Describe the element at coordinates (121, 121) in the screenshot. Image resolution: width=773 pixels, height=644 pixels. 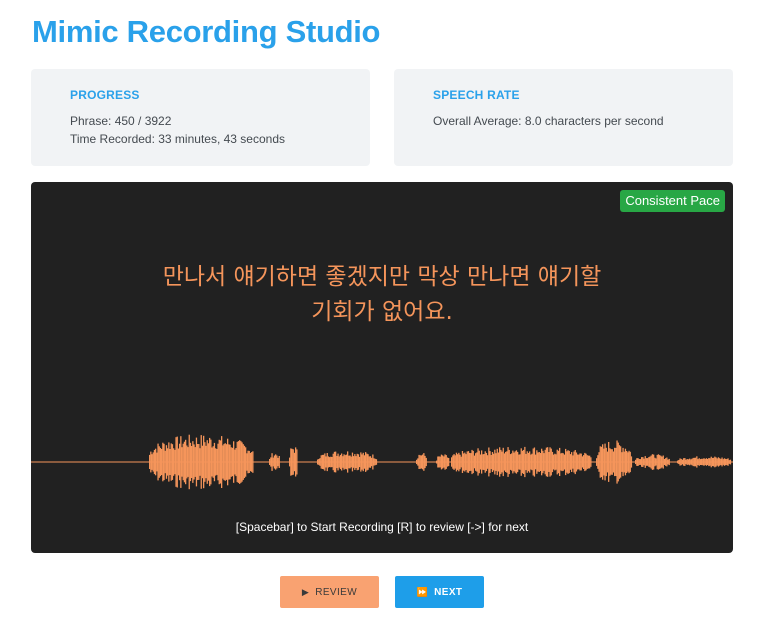
I see `phrase-count: Phrase: 450 / 3922` at that location.